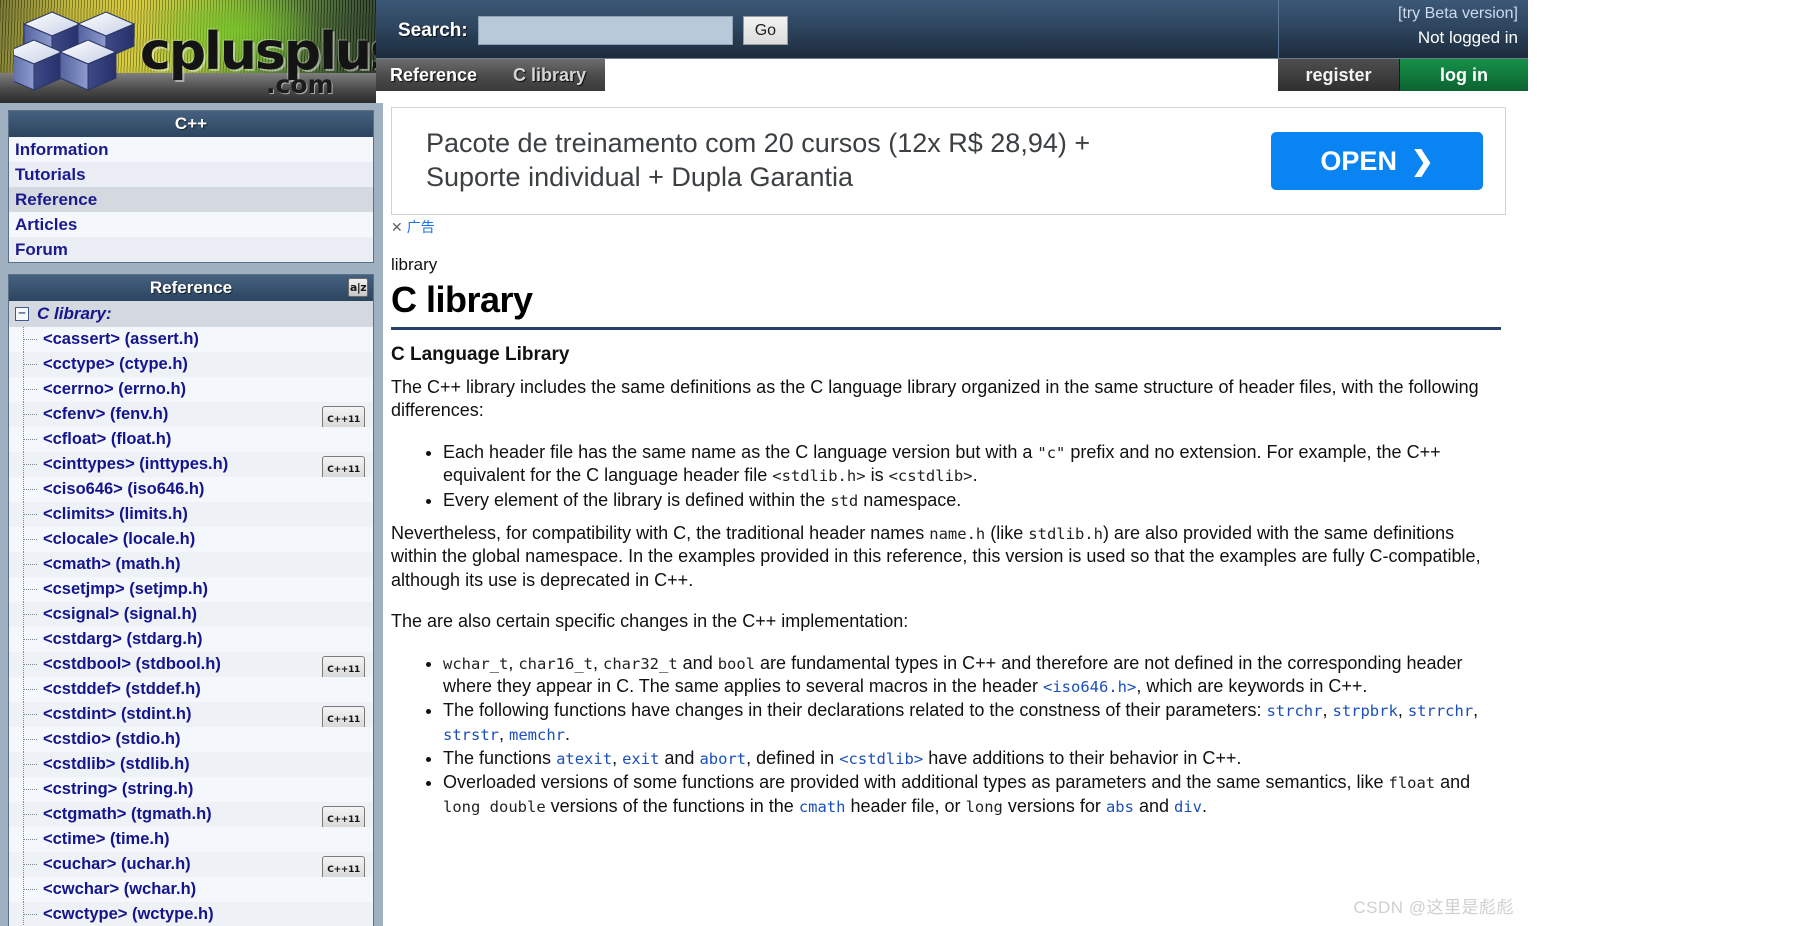  Describe the element at coordinates (640, 663) in the screenshot. I see `inline-code: char32_t` at that location.